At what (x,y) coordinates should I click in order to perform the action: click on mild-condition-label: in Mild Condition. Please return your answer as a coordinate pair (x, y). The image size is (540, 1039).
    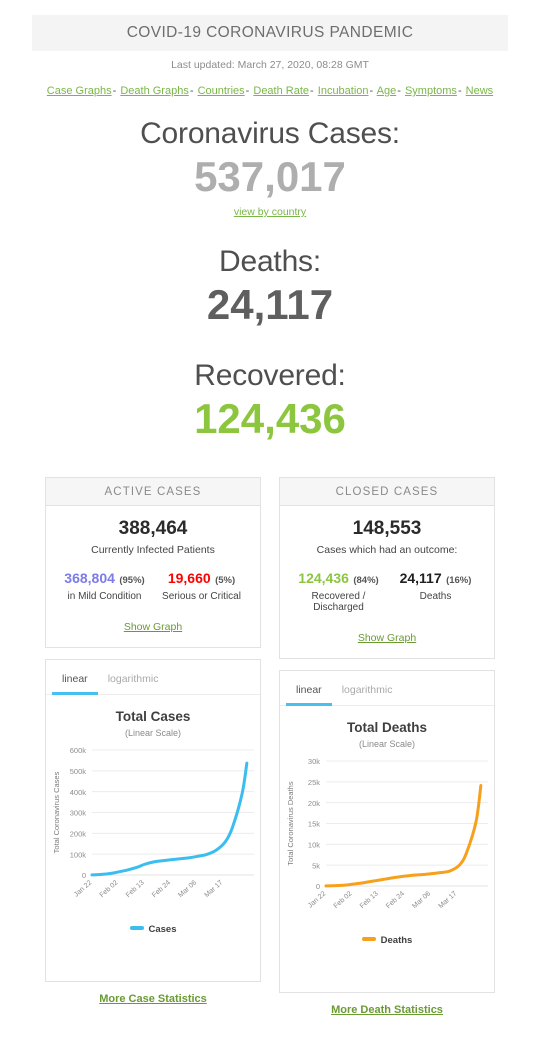
    Looking at the image, I should click on (104, 596).